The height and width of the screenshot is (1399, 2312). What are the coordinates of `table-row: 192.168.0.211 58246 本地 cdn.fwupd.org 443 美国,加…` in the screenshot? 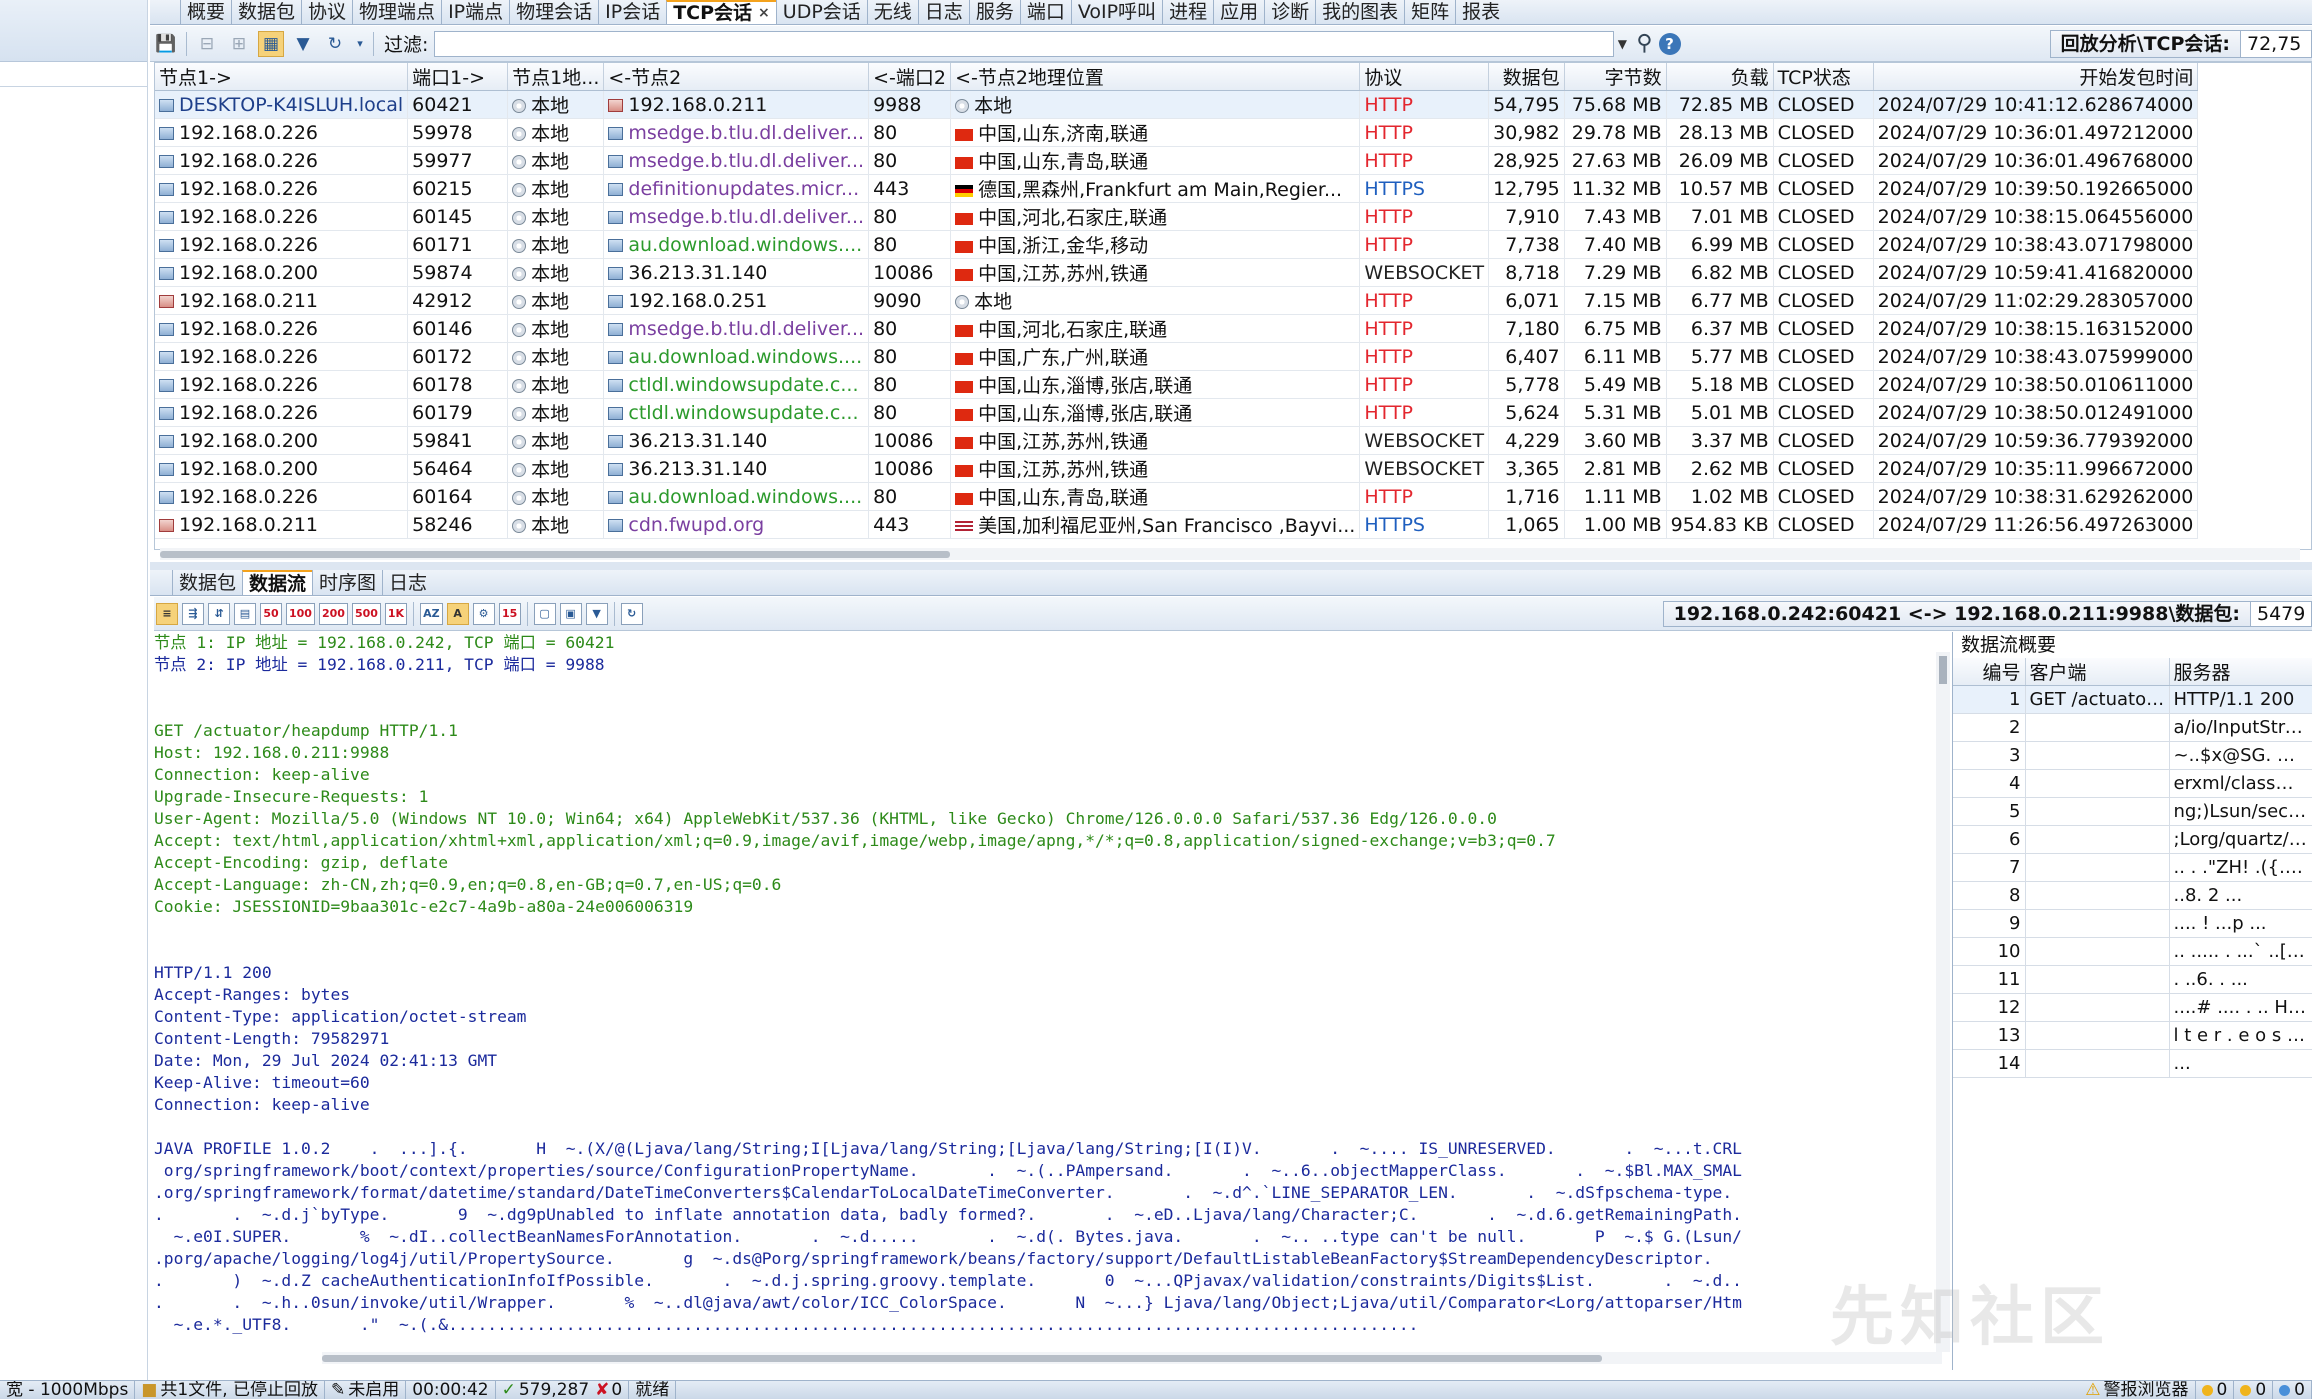 It's located at (1177, 524).